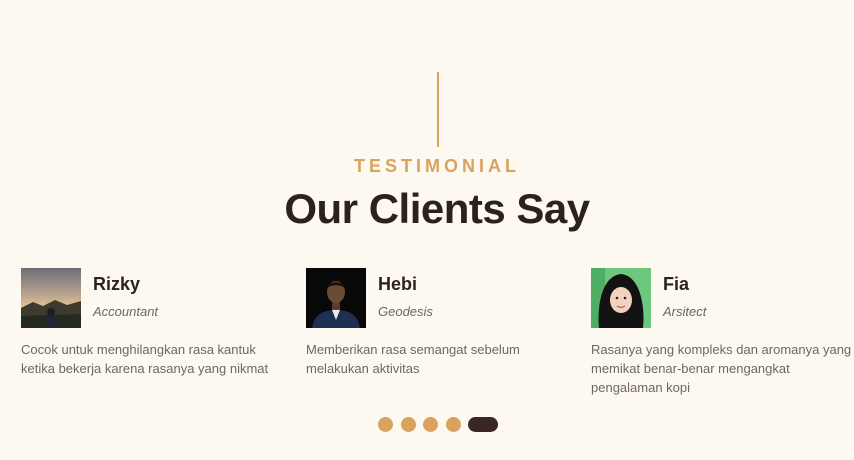  What do you see at coordinates (336, 298) in the screenshot?
I see `avatar-hebi` at bounding box center [336, 298].